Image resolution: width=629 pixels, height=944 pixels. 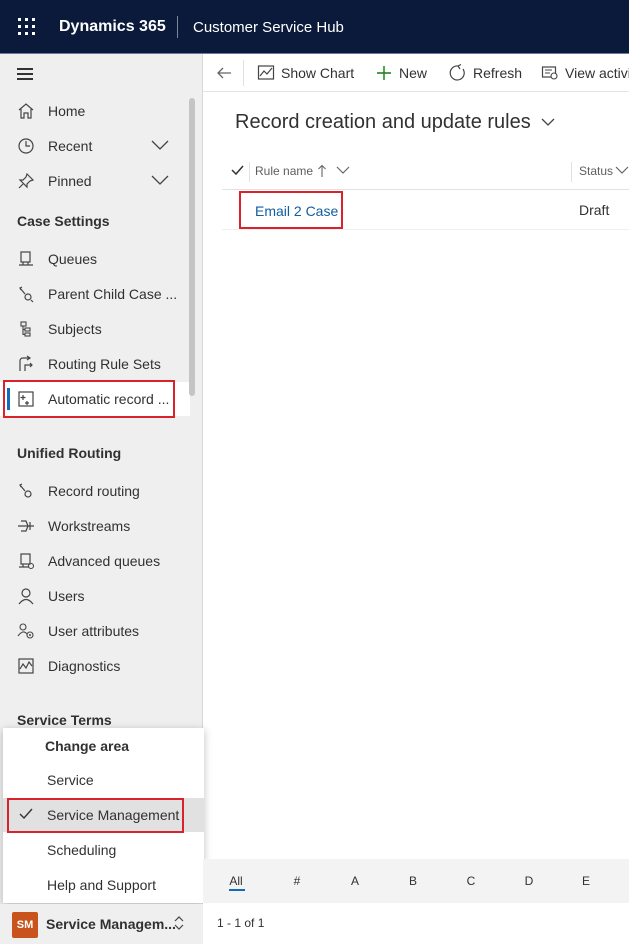 What do you see at coordinates (318, 73) in the screenshot?
I see `show-chart-label: Show Chart` at bounding box center [318, 73].